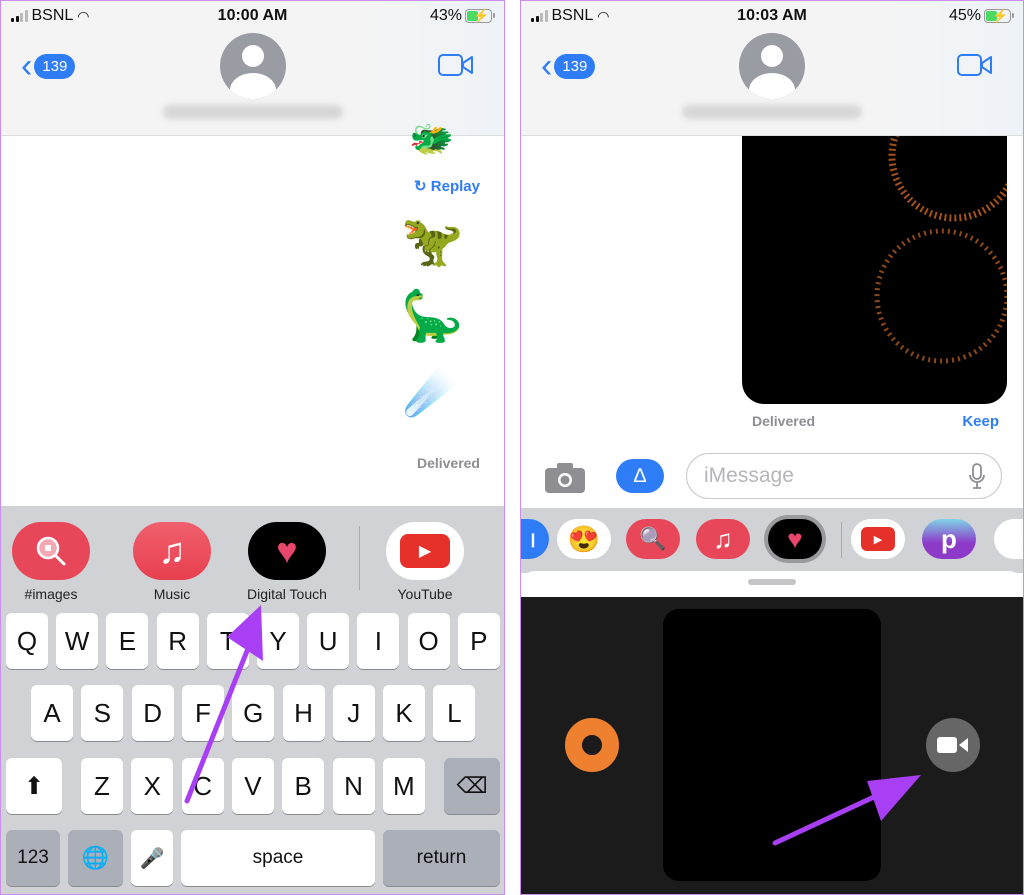 The height and width of the screenshot is (895, 1024). What do you see at coordinates (303, 786) in the screenshot?
I see `key-b: B` at bounding box center [303, 786].